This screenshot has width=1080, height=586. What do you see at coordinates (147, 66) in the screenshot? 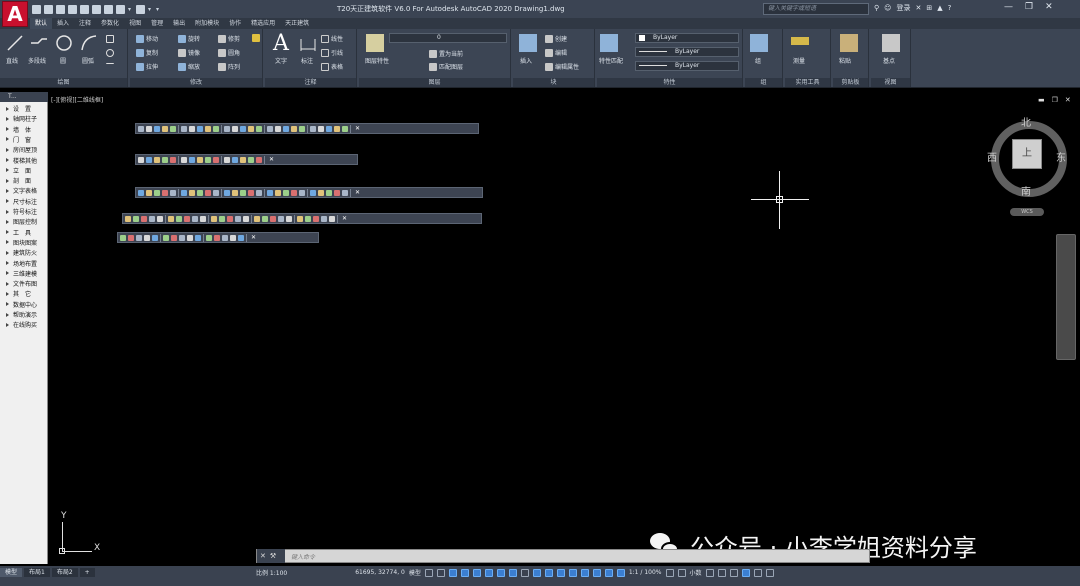
I see `stretch-tool: 拉伸` at bounding box center [147, 66].